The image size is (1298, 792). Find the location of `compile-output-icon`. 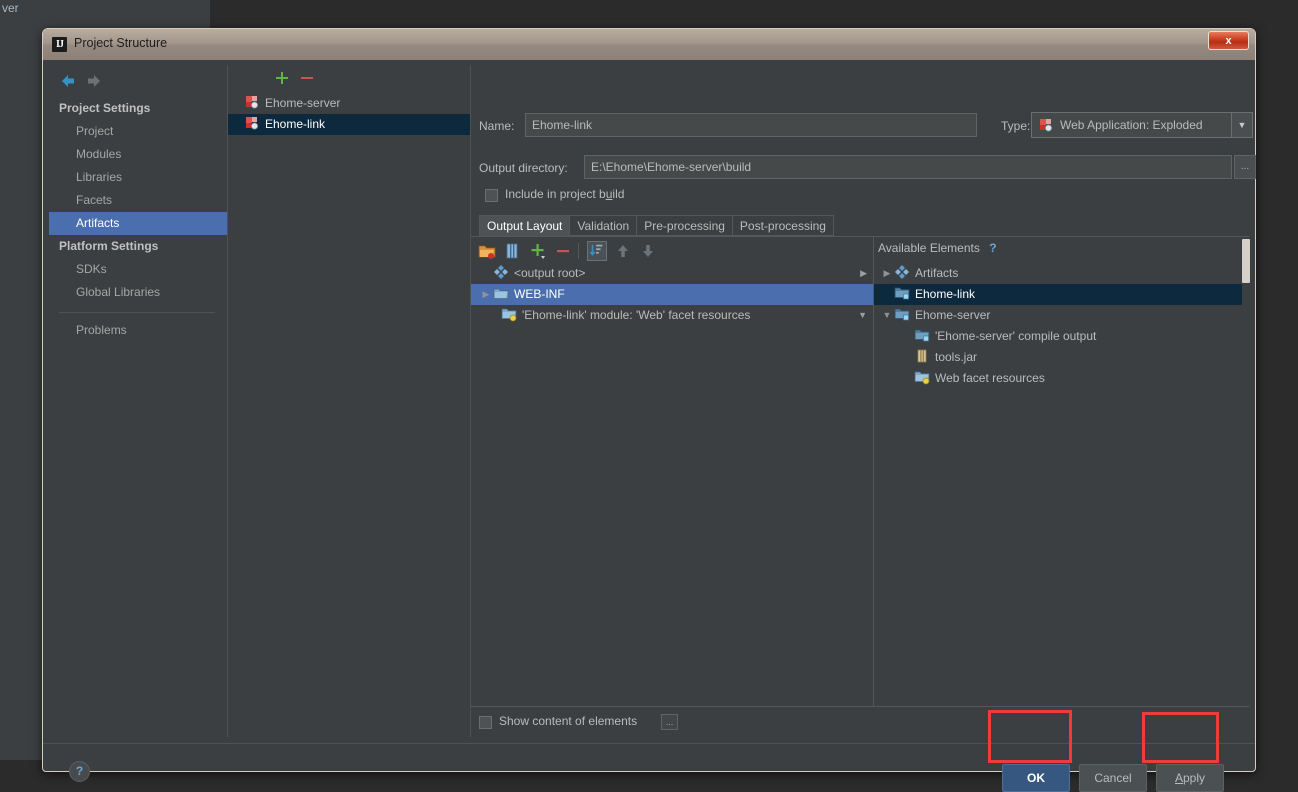

compile-output-icon is located at coordinates (922, 335).